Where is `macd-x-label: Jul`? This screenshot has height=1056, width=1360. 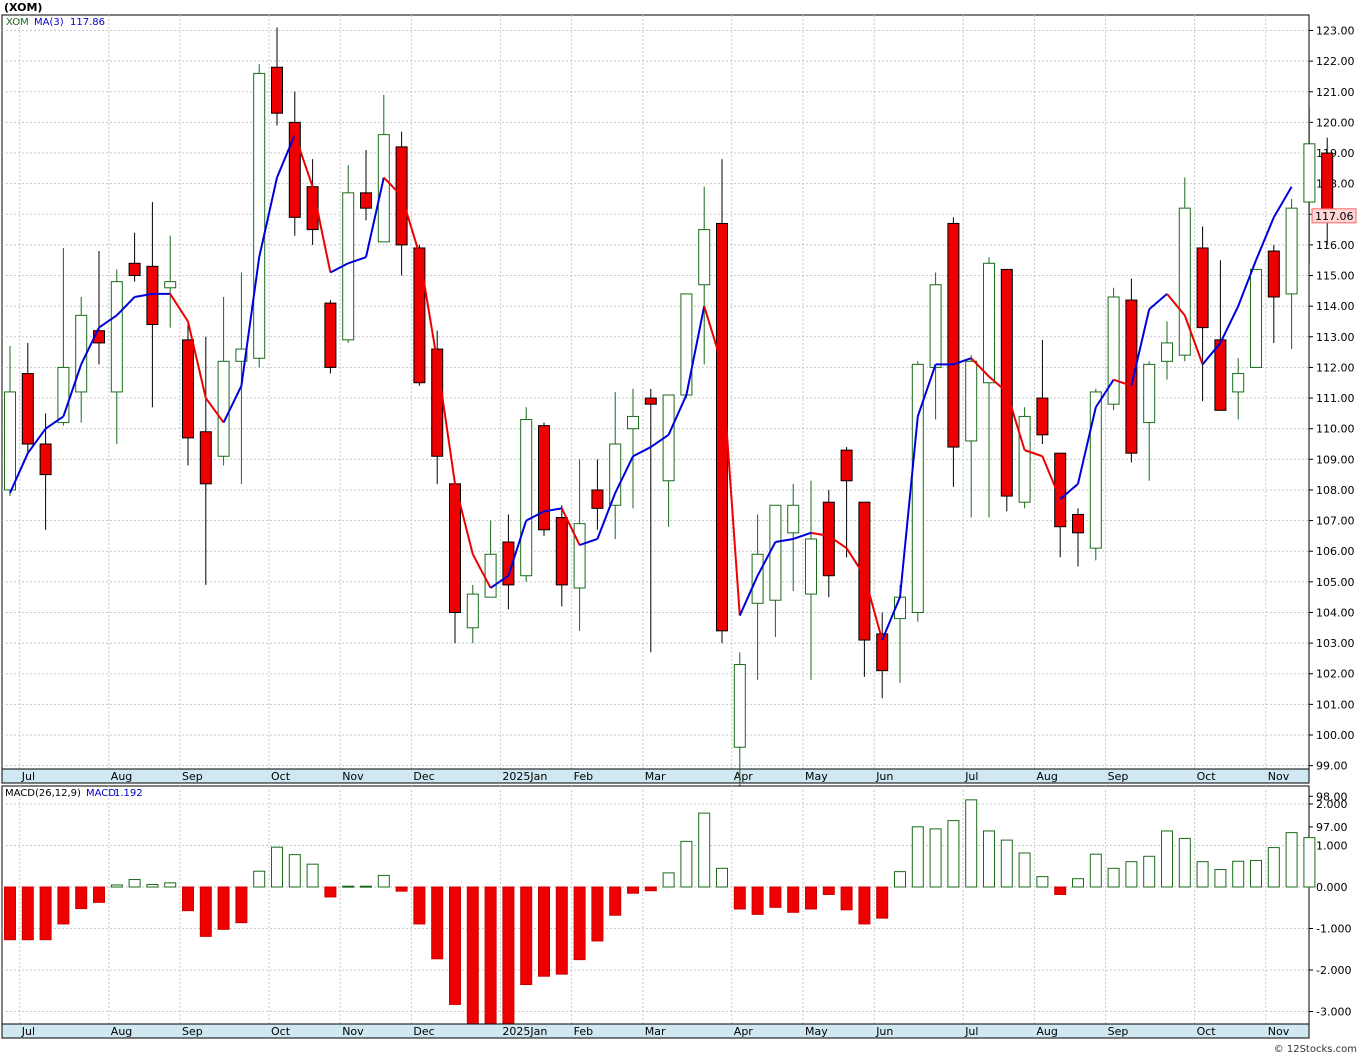 macd-x-label: Jul is located at coordinates (971, 1031).